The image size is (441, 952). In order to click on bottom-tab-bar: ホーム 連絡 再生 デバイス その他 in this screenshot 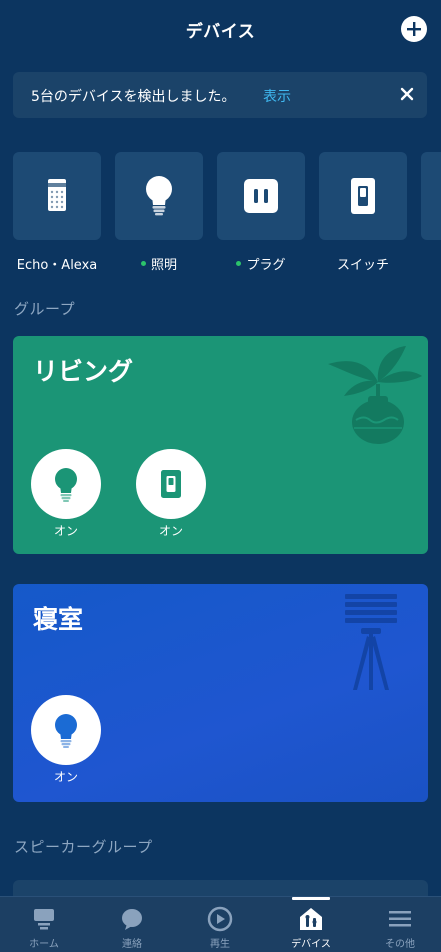, I will do `click(220, 924)`.